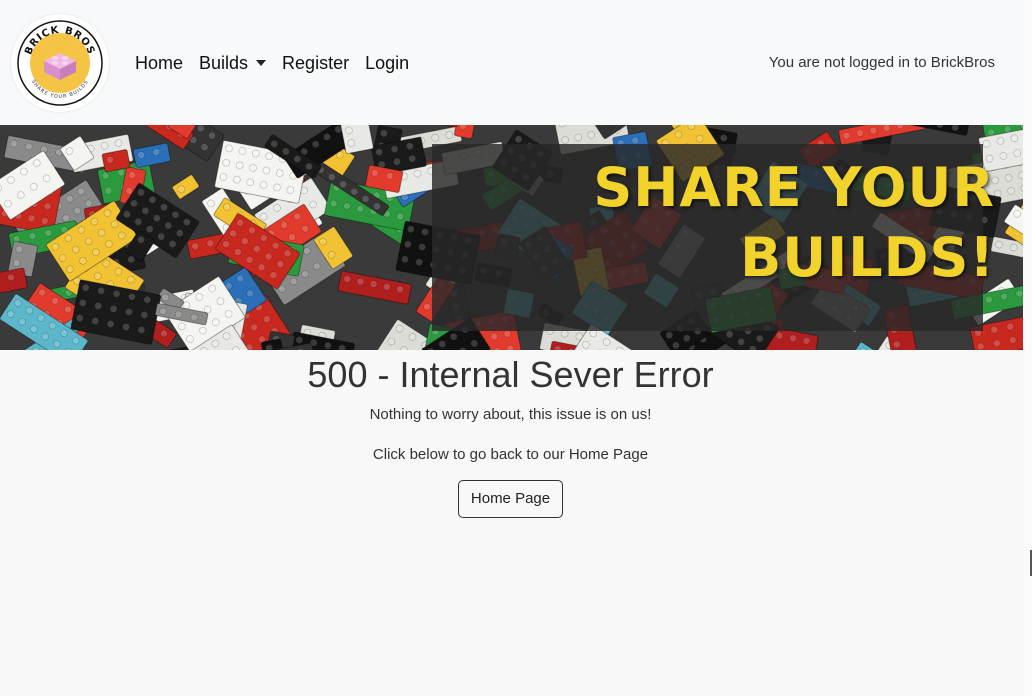  What do you see at coordinates (1027, 348) in the screenshot?
I see `scrollbar-track` at bounding box center [1027, 348].